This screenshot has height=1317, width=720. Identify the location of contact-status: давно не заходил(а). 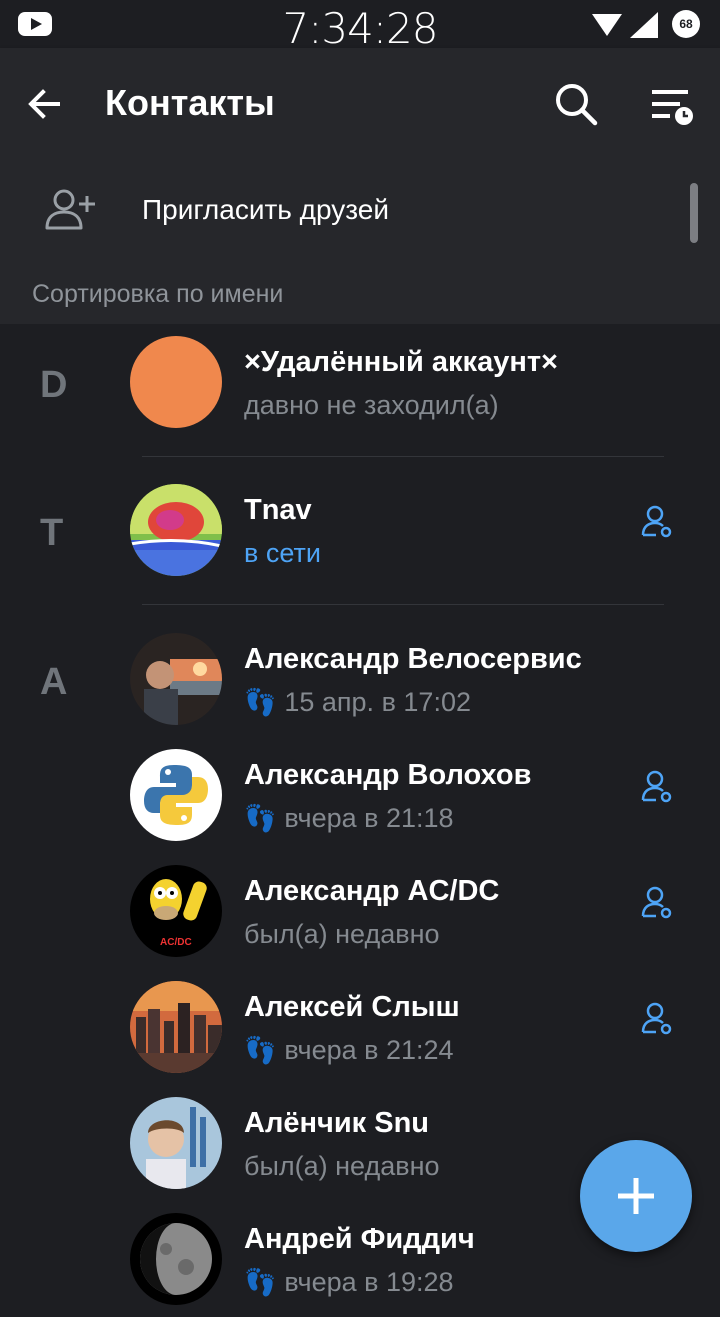
(371, 405).